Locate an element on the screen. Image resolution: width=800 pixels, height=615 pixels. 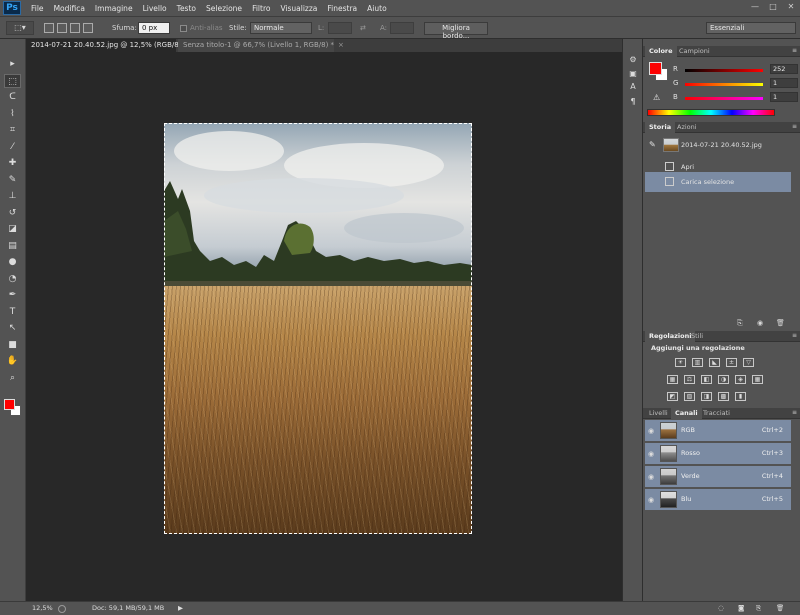
tab-document-active: 2014-07-21 20.40.52.jpg @ 12,5% (RGB/8)× is located at coordinates (108, 45).